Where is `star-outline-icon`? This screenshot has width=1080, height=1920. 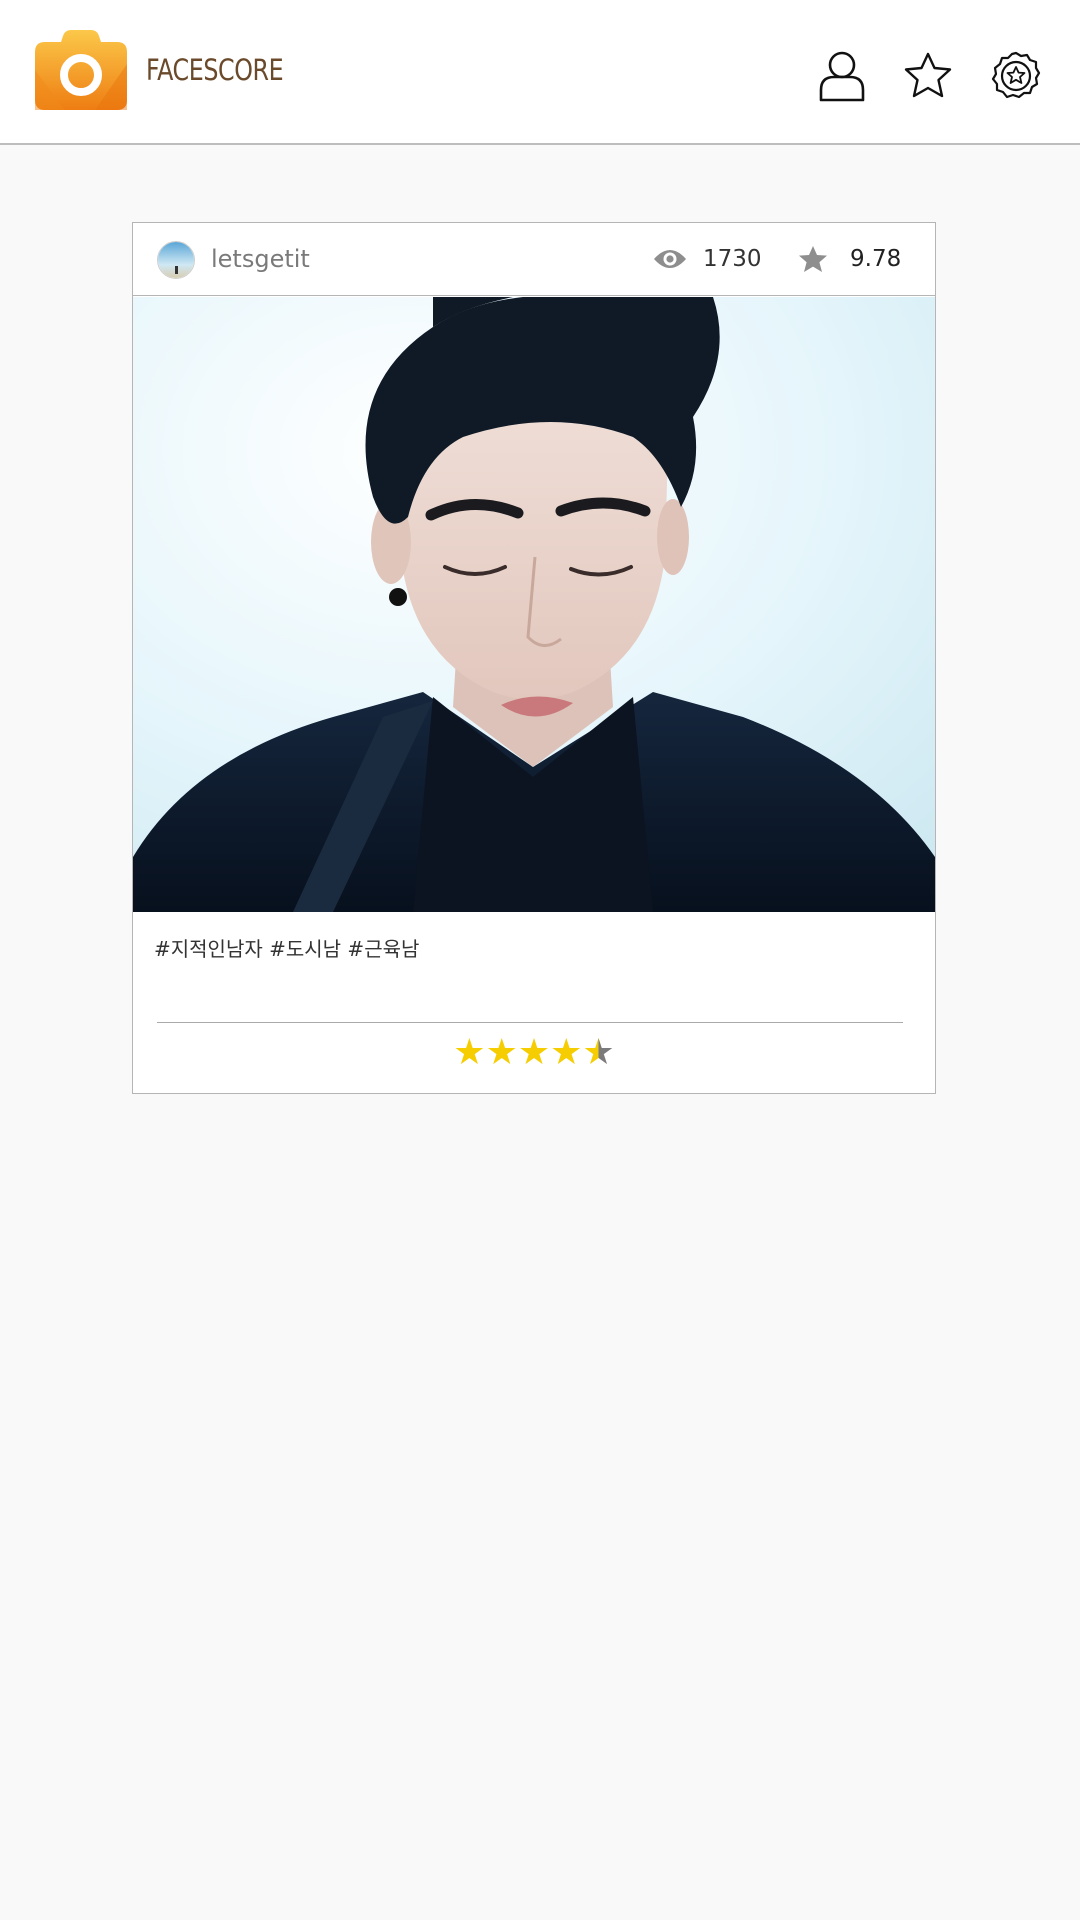
star-outline-icon is located at coordinates (928, 75).